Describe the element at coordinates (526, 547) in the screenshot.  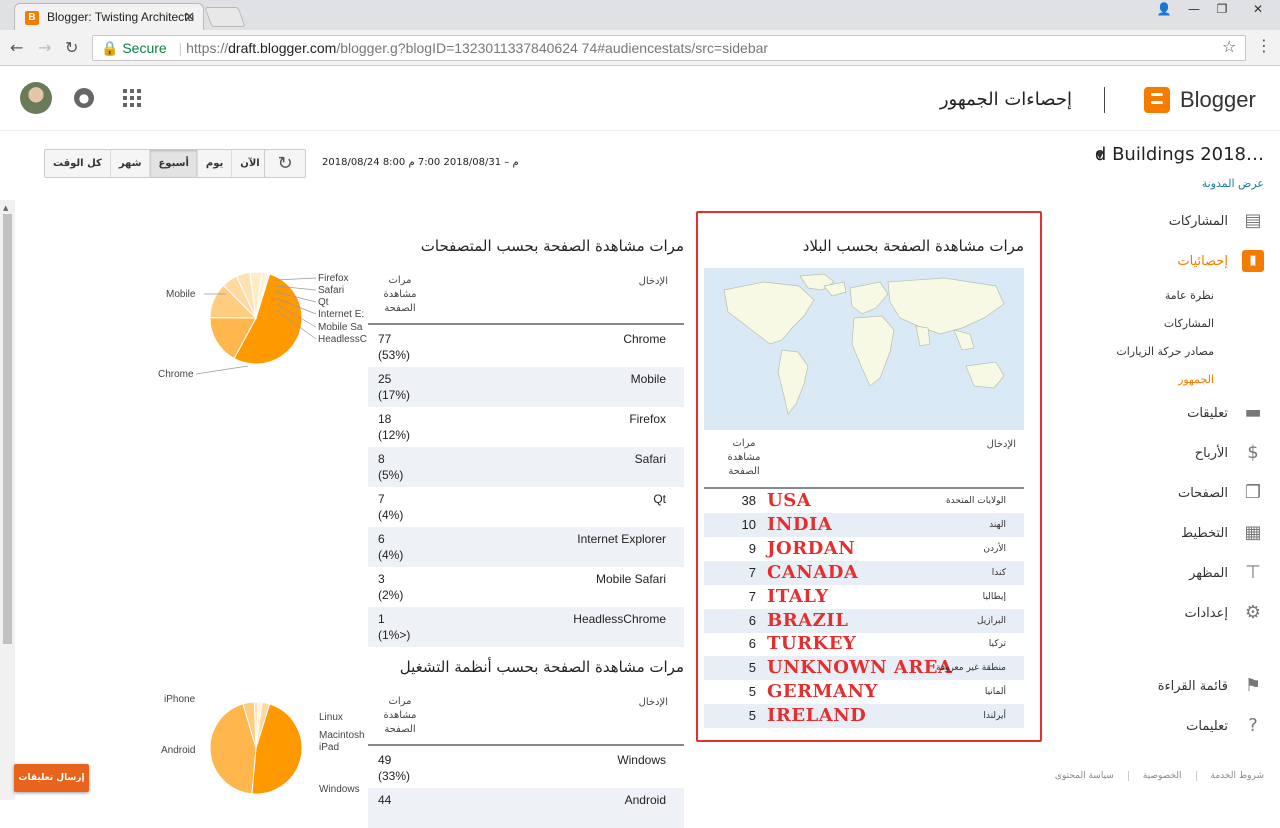
I see `table-row: 6 (4%) Internet Explorer` at that location.